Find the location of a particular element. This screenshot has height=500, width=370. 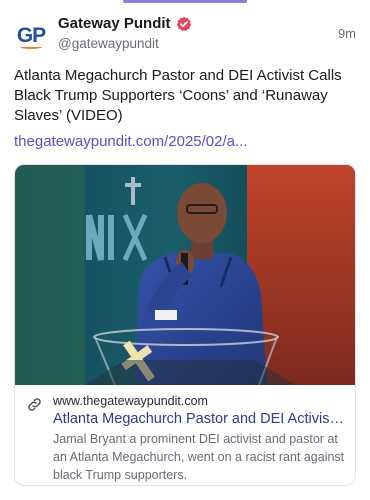

avatar: GP is located at coordinates (31, 35).